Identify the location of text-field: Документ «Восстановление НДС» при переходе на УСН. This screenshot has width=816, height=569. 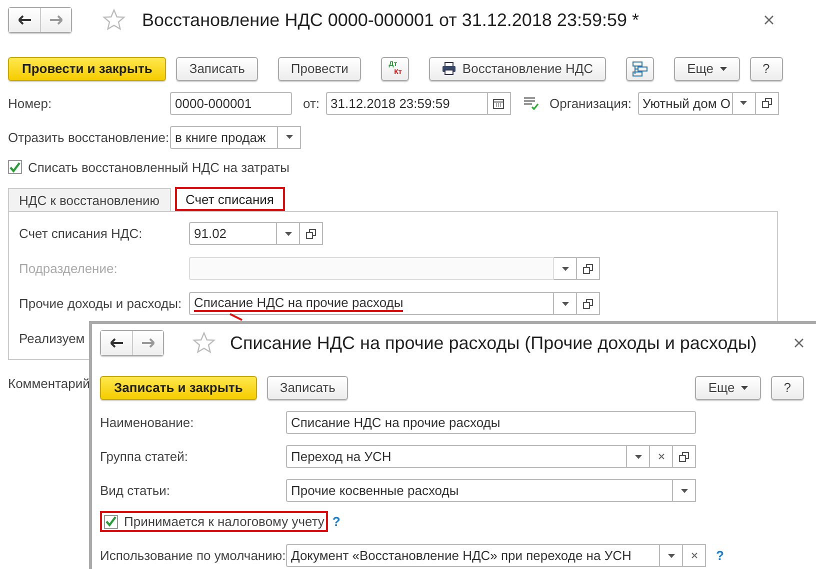
(473, 555).